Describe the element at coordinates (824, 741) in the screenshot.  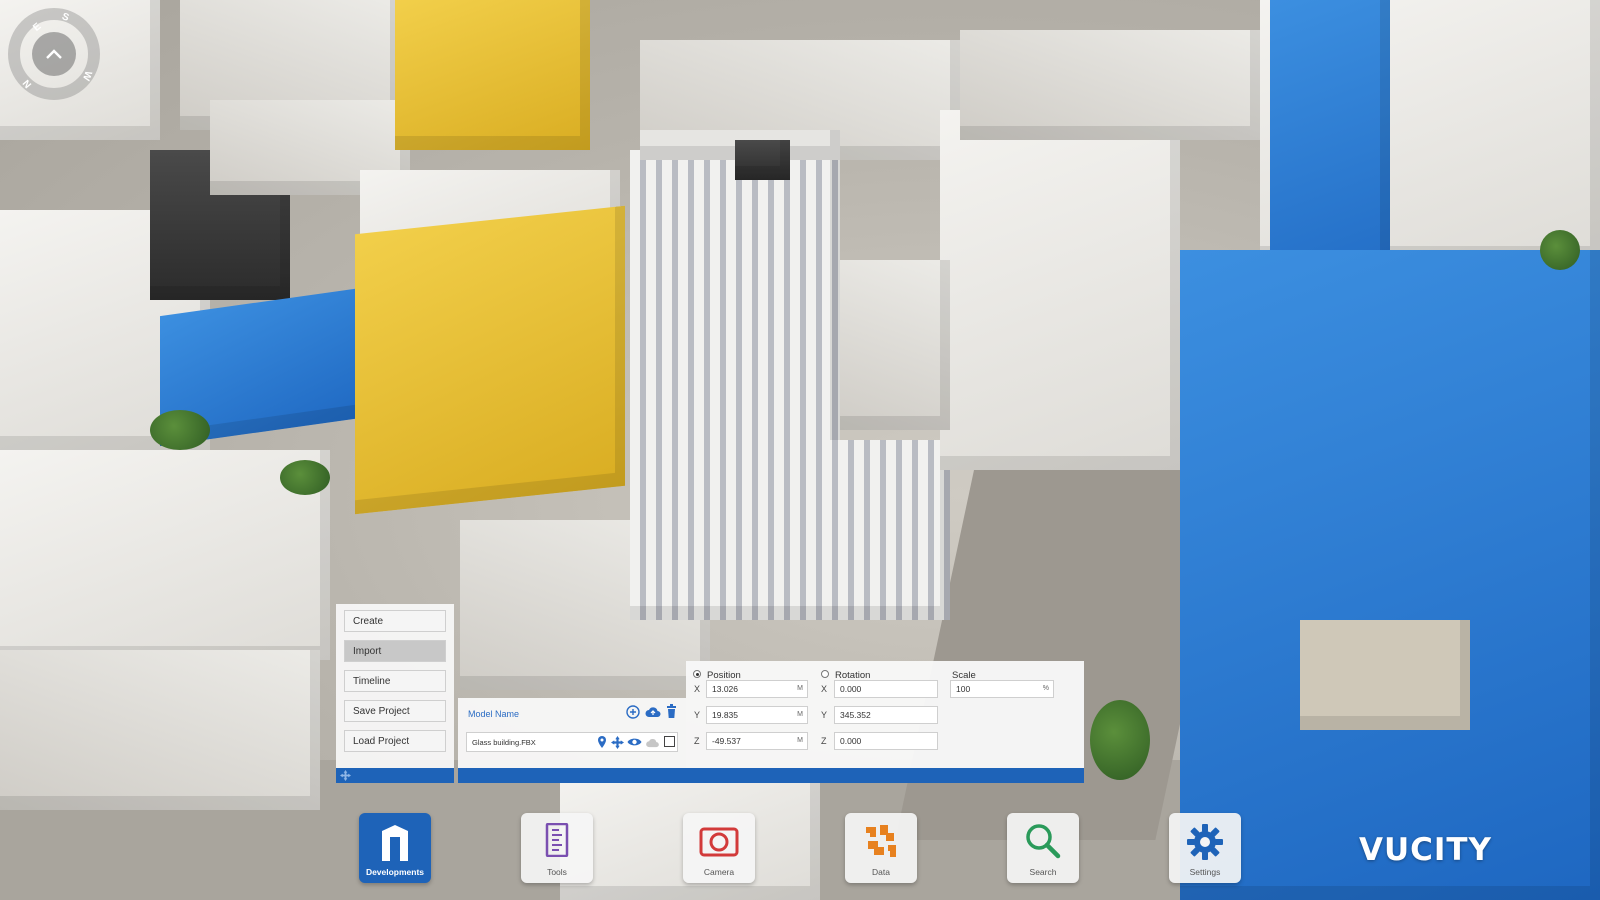
I see `rotation-axis-label-z: Z` at that location.